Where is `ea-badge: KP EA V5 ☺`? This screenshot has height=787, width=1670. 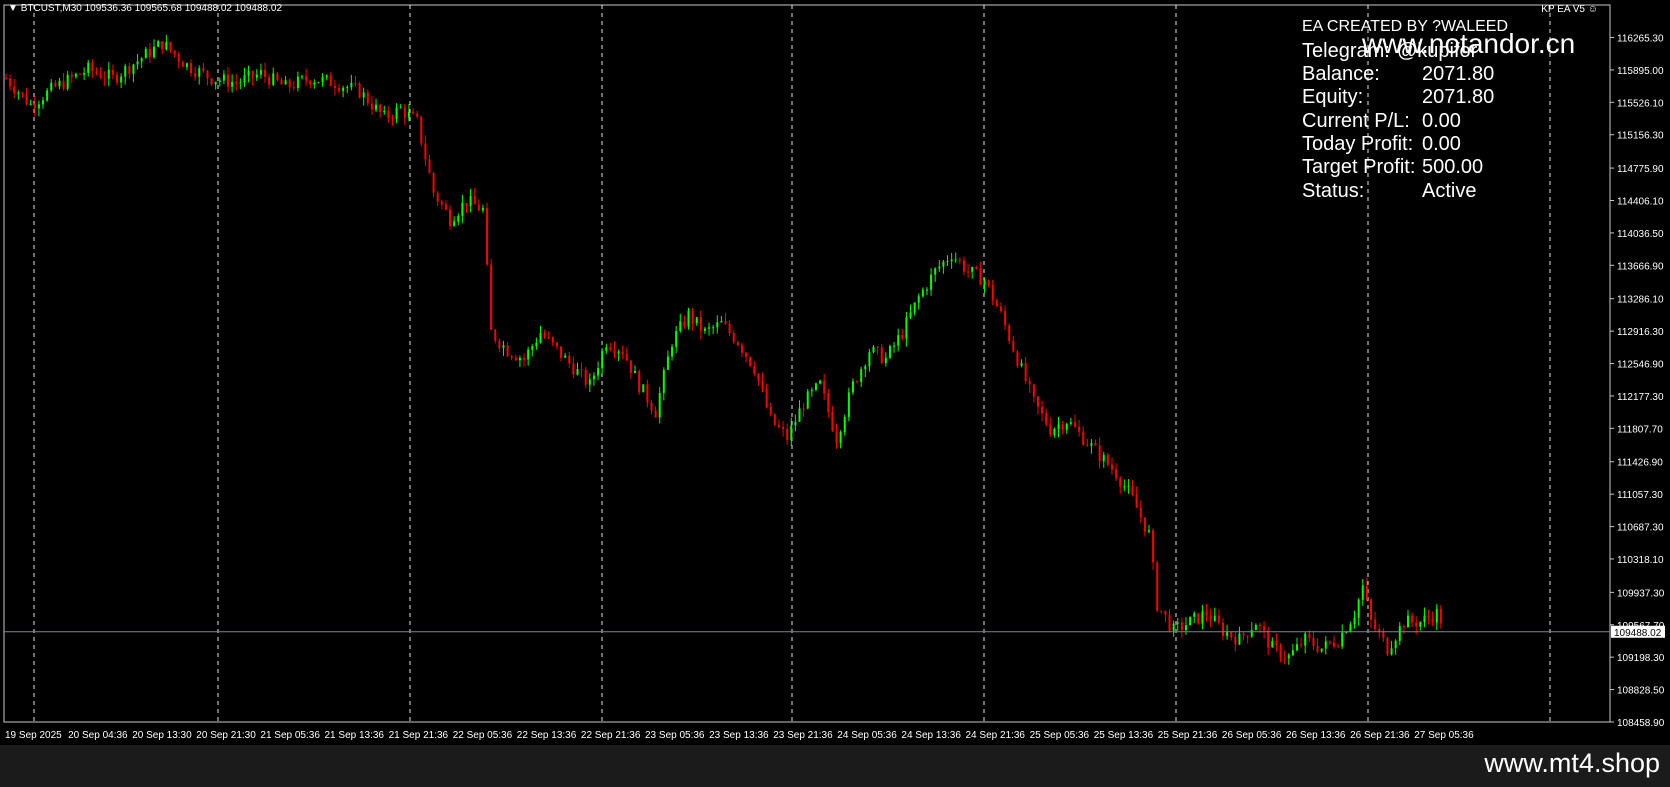 ea-badge: KP EA V5 ☺ is located at coordinates (1569, 9).